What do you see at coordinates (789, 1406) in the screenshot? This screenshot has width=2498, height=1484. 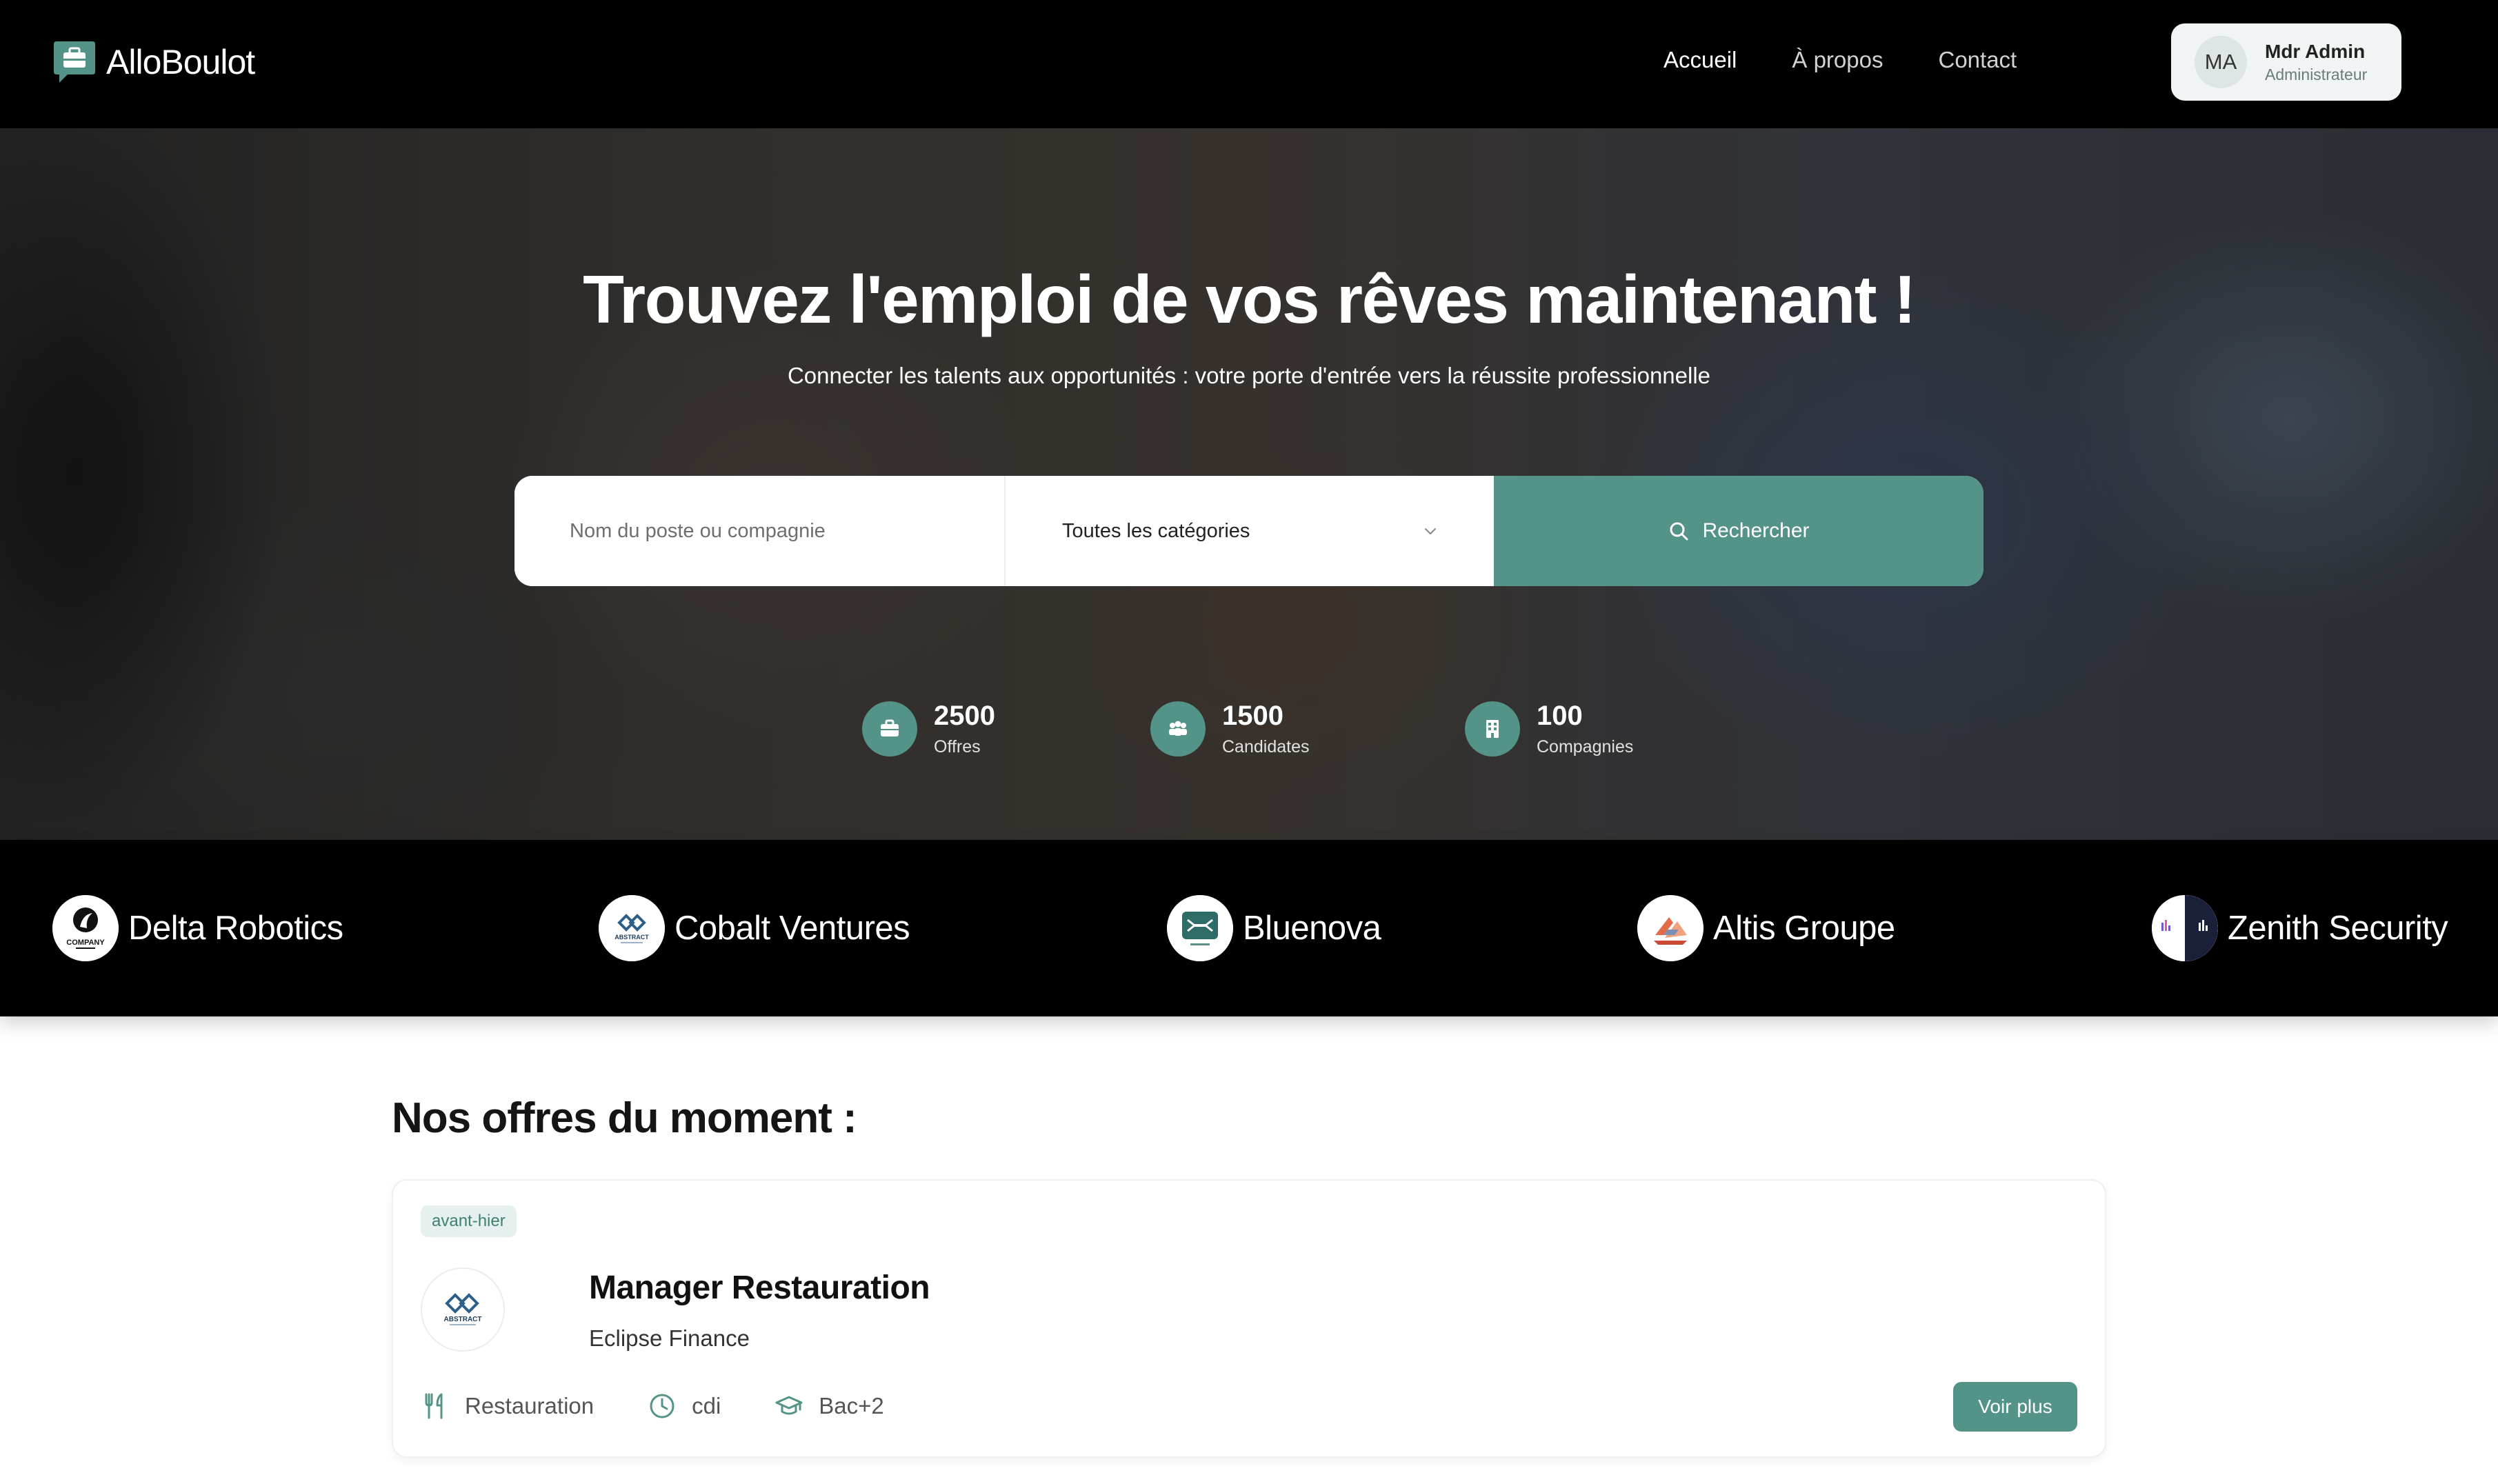 I see `graduation-cap-icon` at bounding box center [789, 1406].